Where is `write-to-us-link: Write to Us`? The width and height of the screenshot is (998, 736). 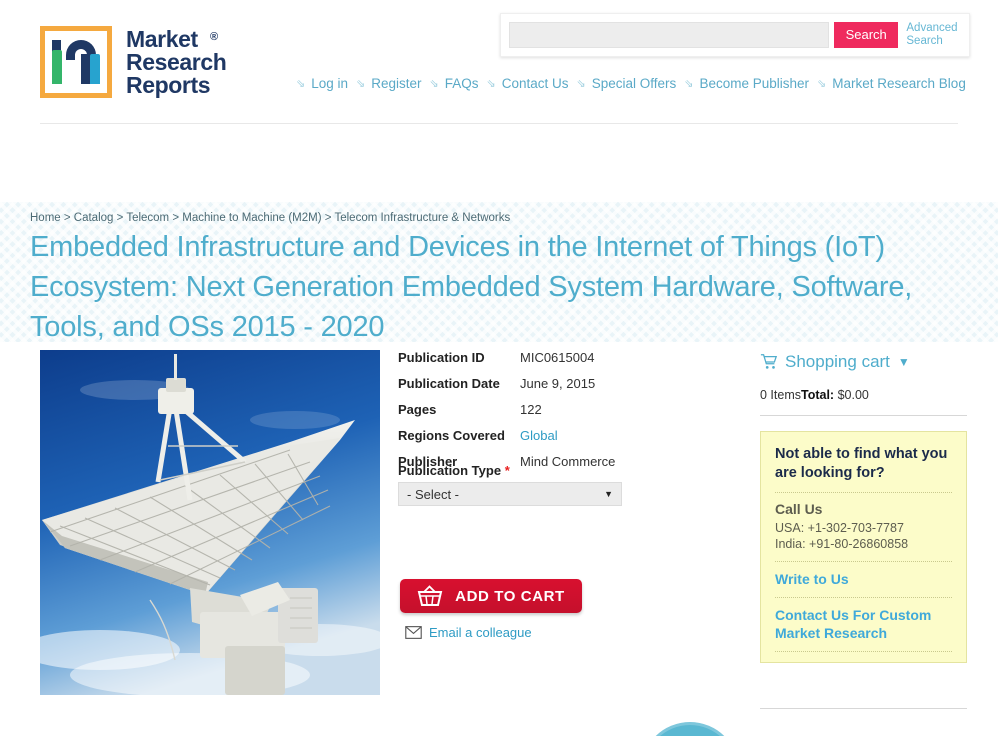
write-to-us-link: Write to Us is located at coordinates (863, 579).